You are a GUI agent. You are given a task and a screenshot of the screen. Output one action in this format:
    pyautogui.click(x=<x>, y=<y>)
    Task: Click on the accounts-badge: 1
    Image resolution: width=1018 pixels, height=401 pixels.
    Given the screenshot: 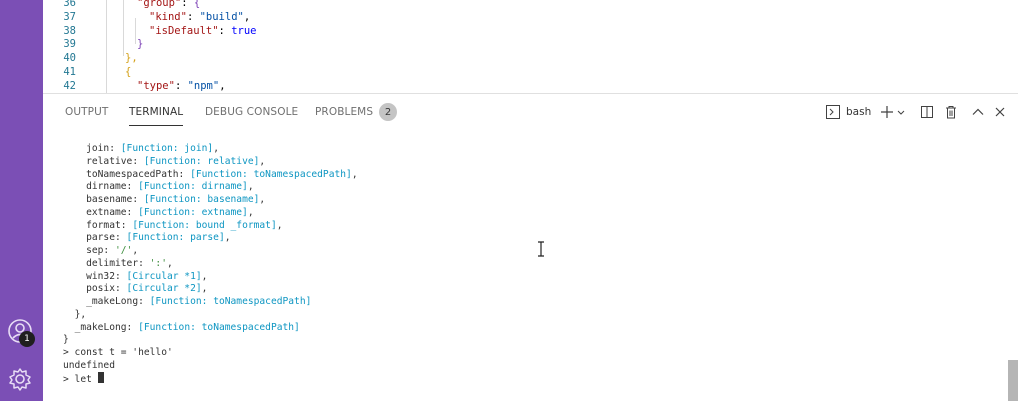 What is the action you would take?
    pyautogui.click(x=27, y=339)
    